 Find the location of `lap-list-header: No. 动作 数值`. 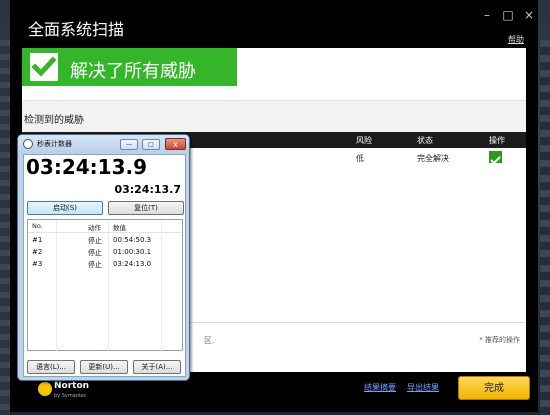

lap-list-header: No. 动作 数值 is located at coordinates (105, 226).